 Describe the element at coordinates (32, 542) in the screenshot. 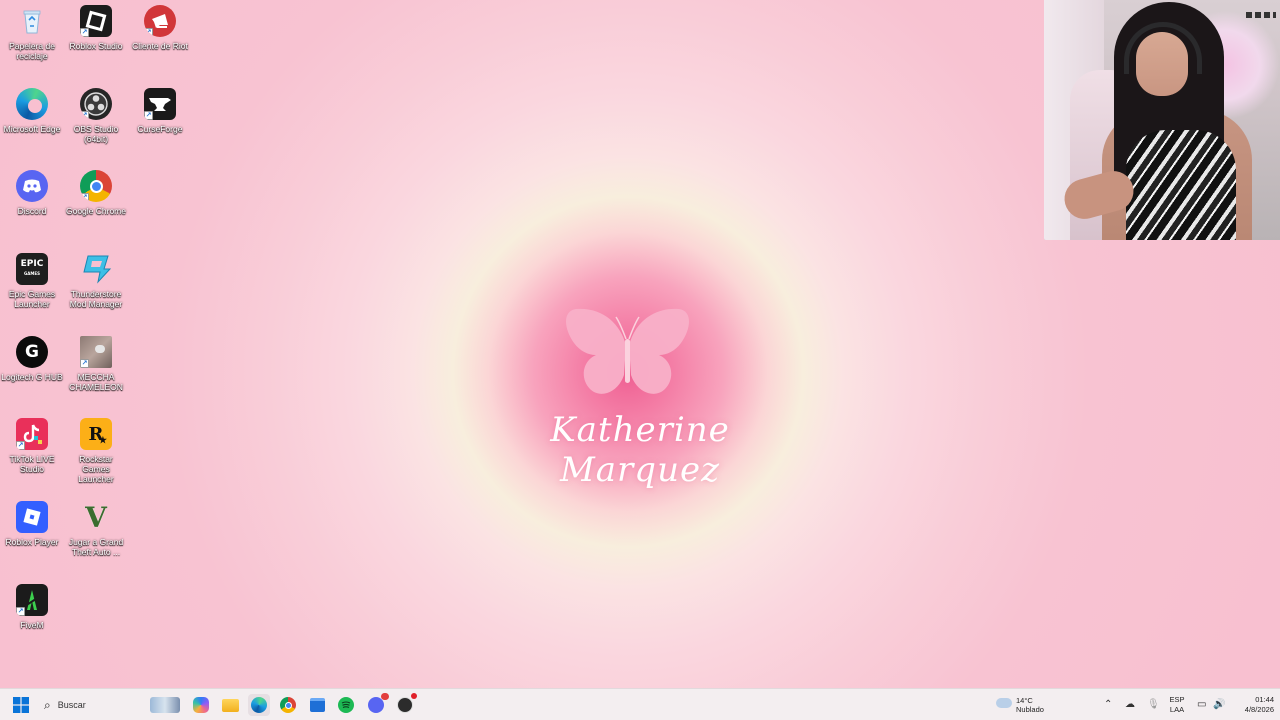

I see `desktop-icon-label: Roblox Player` at that location.